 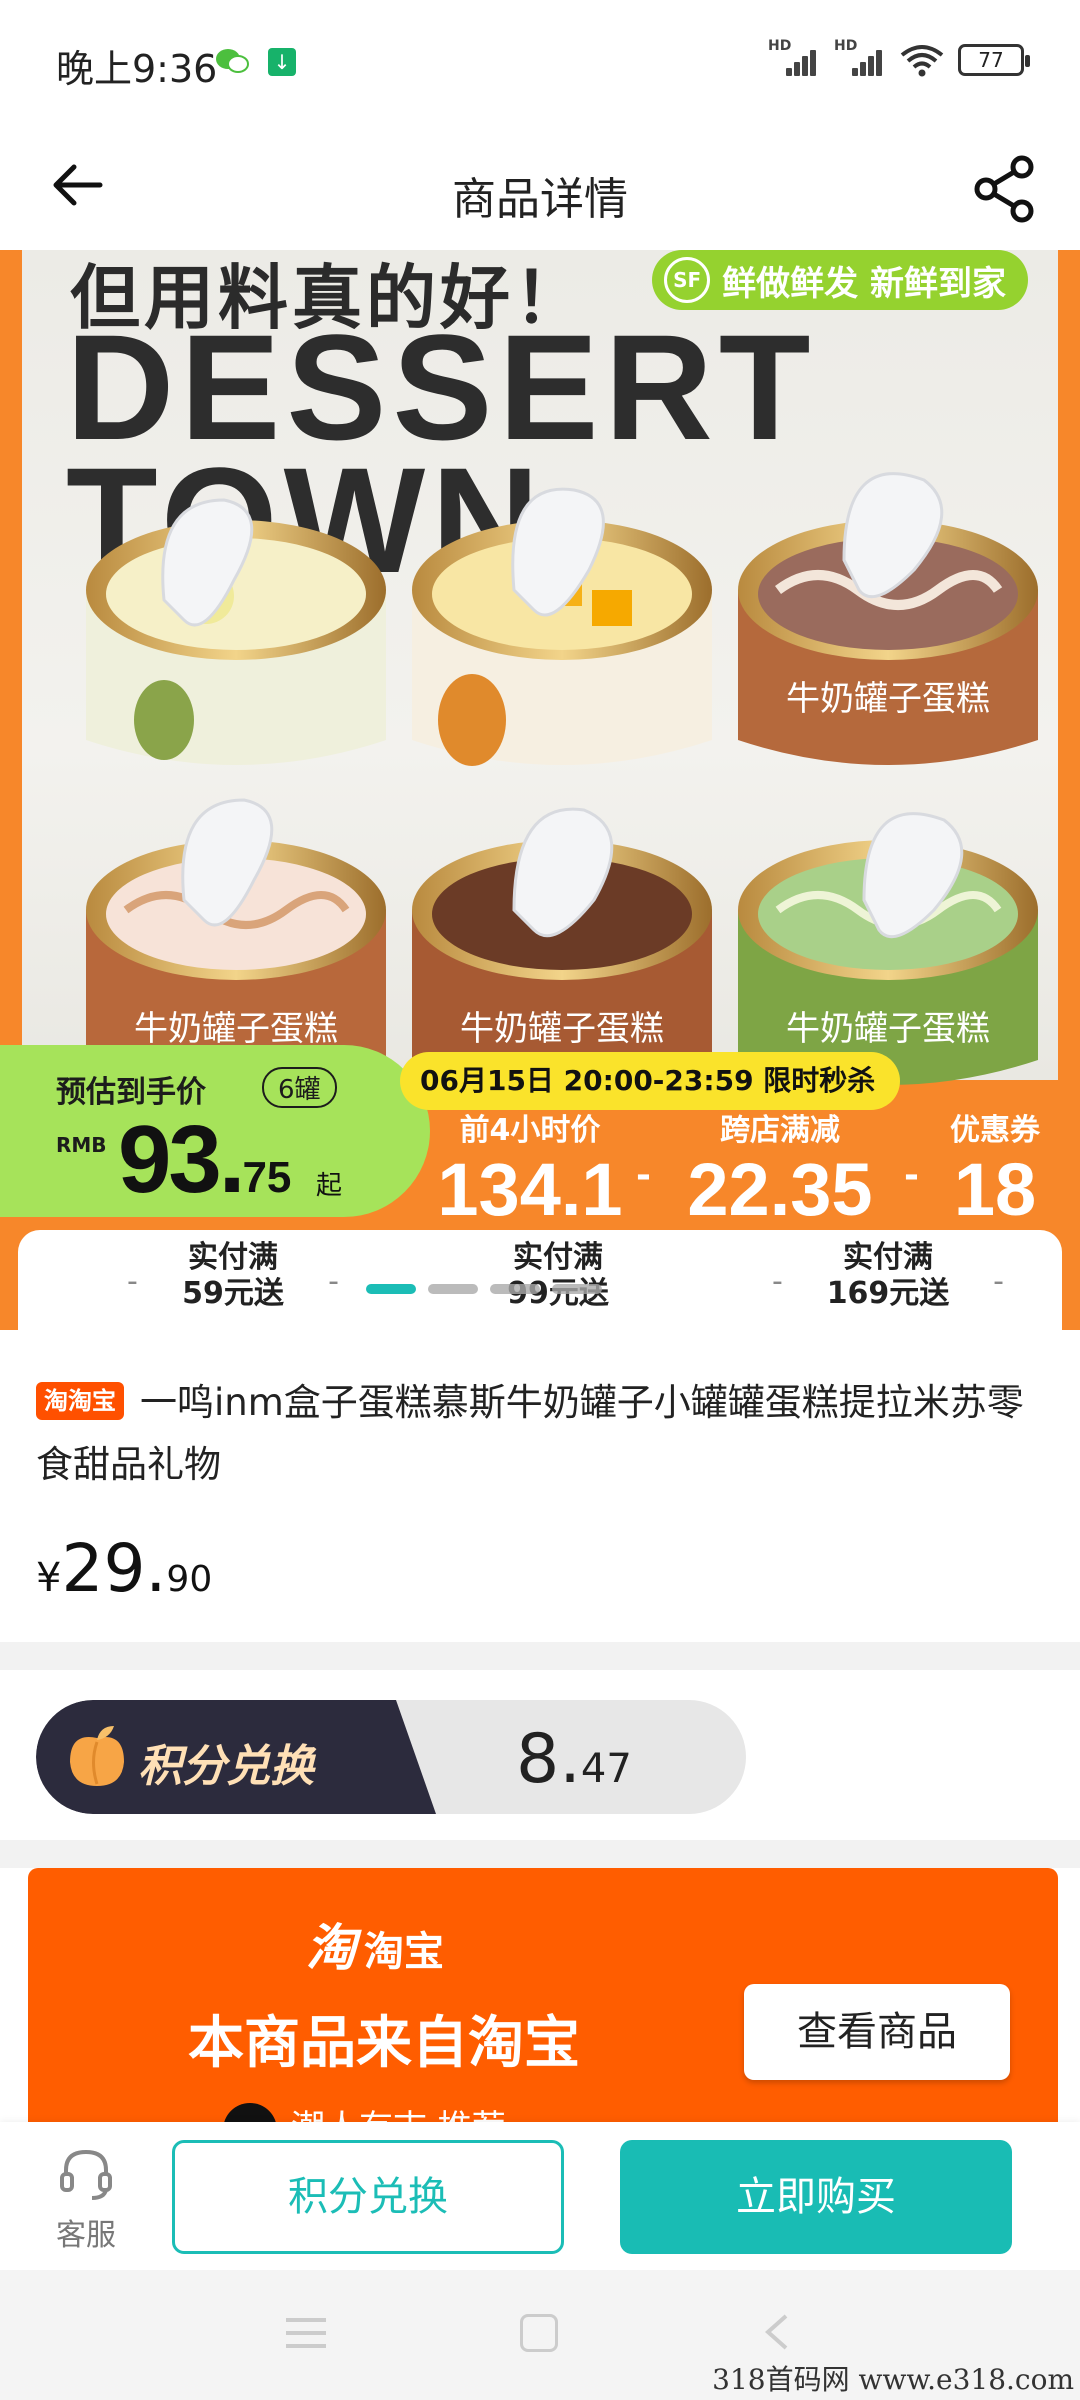 What do you see at coordinates (306, 2333) in the screenshot?
I see `recents-icon` at bounding box center [306, 2333].